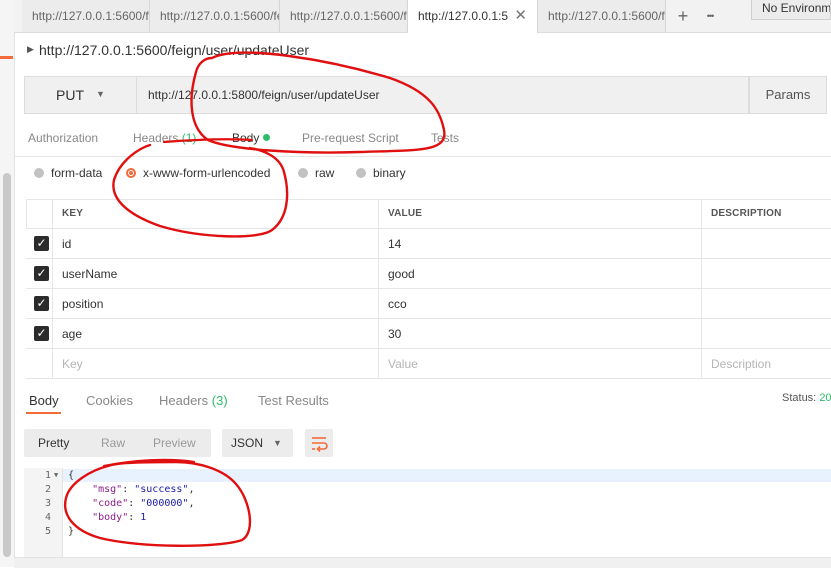 This screenshot has width=831, height=568. I want to click on code-line: }, so click(71, 531).